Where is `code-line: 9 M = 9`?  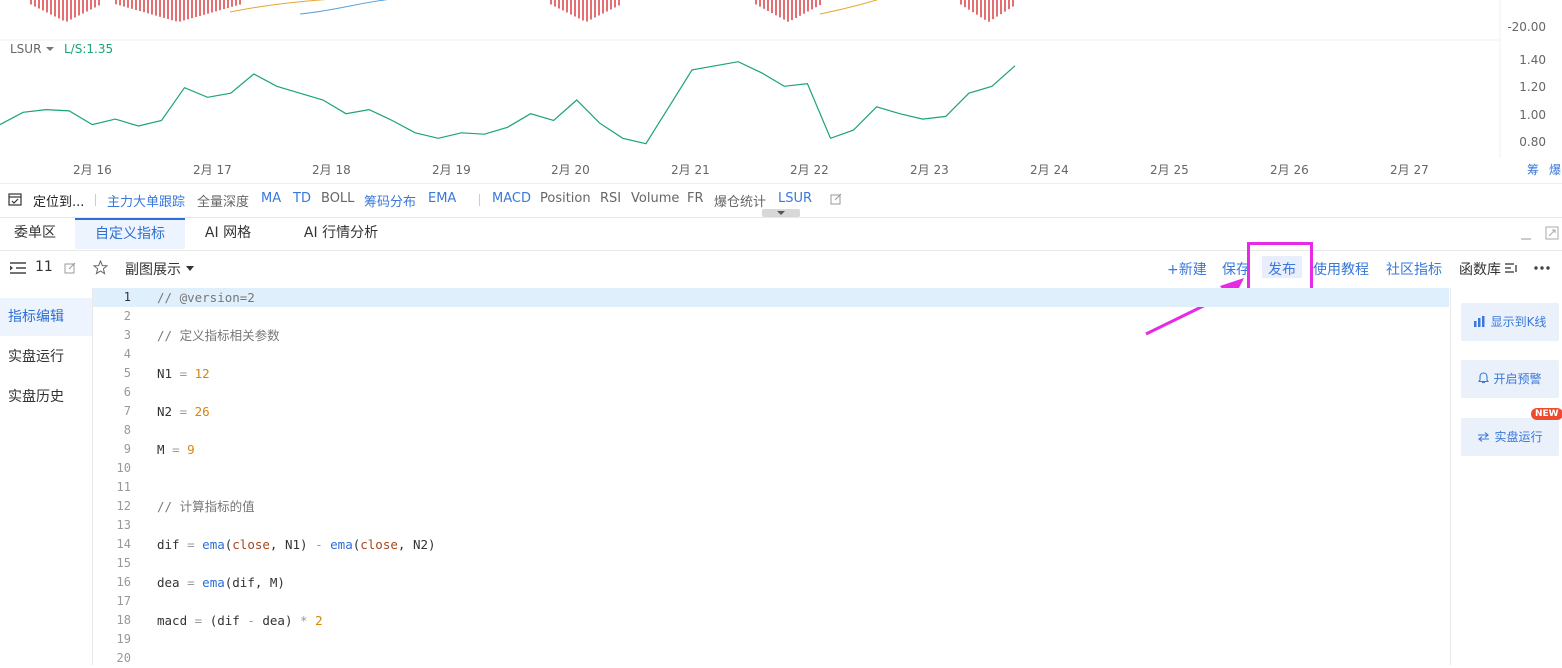
code-line: 9 M = 9 is located at coordinates (771, 449).